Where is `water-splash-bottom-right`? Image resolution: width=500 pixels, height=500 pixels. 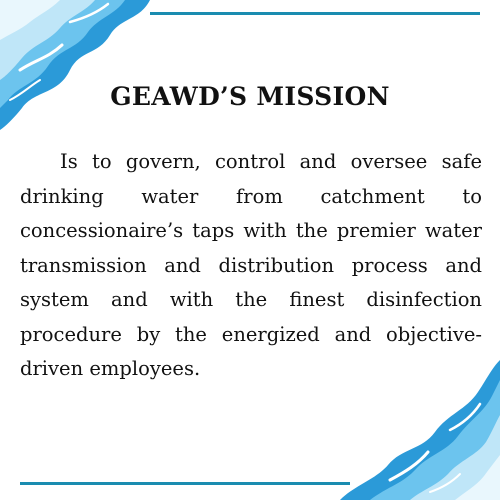 water-splash-bottom-right is located at coordinates (420, 430).